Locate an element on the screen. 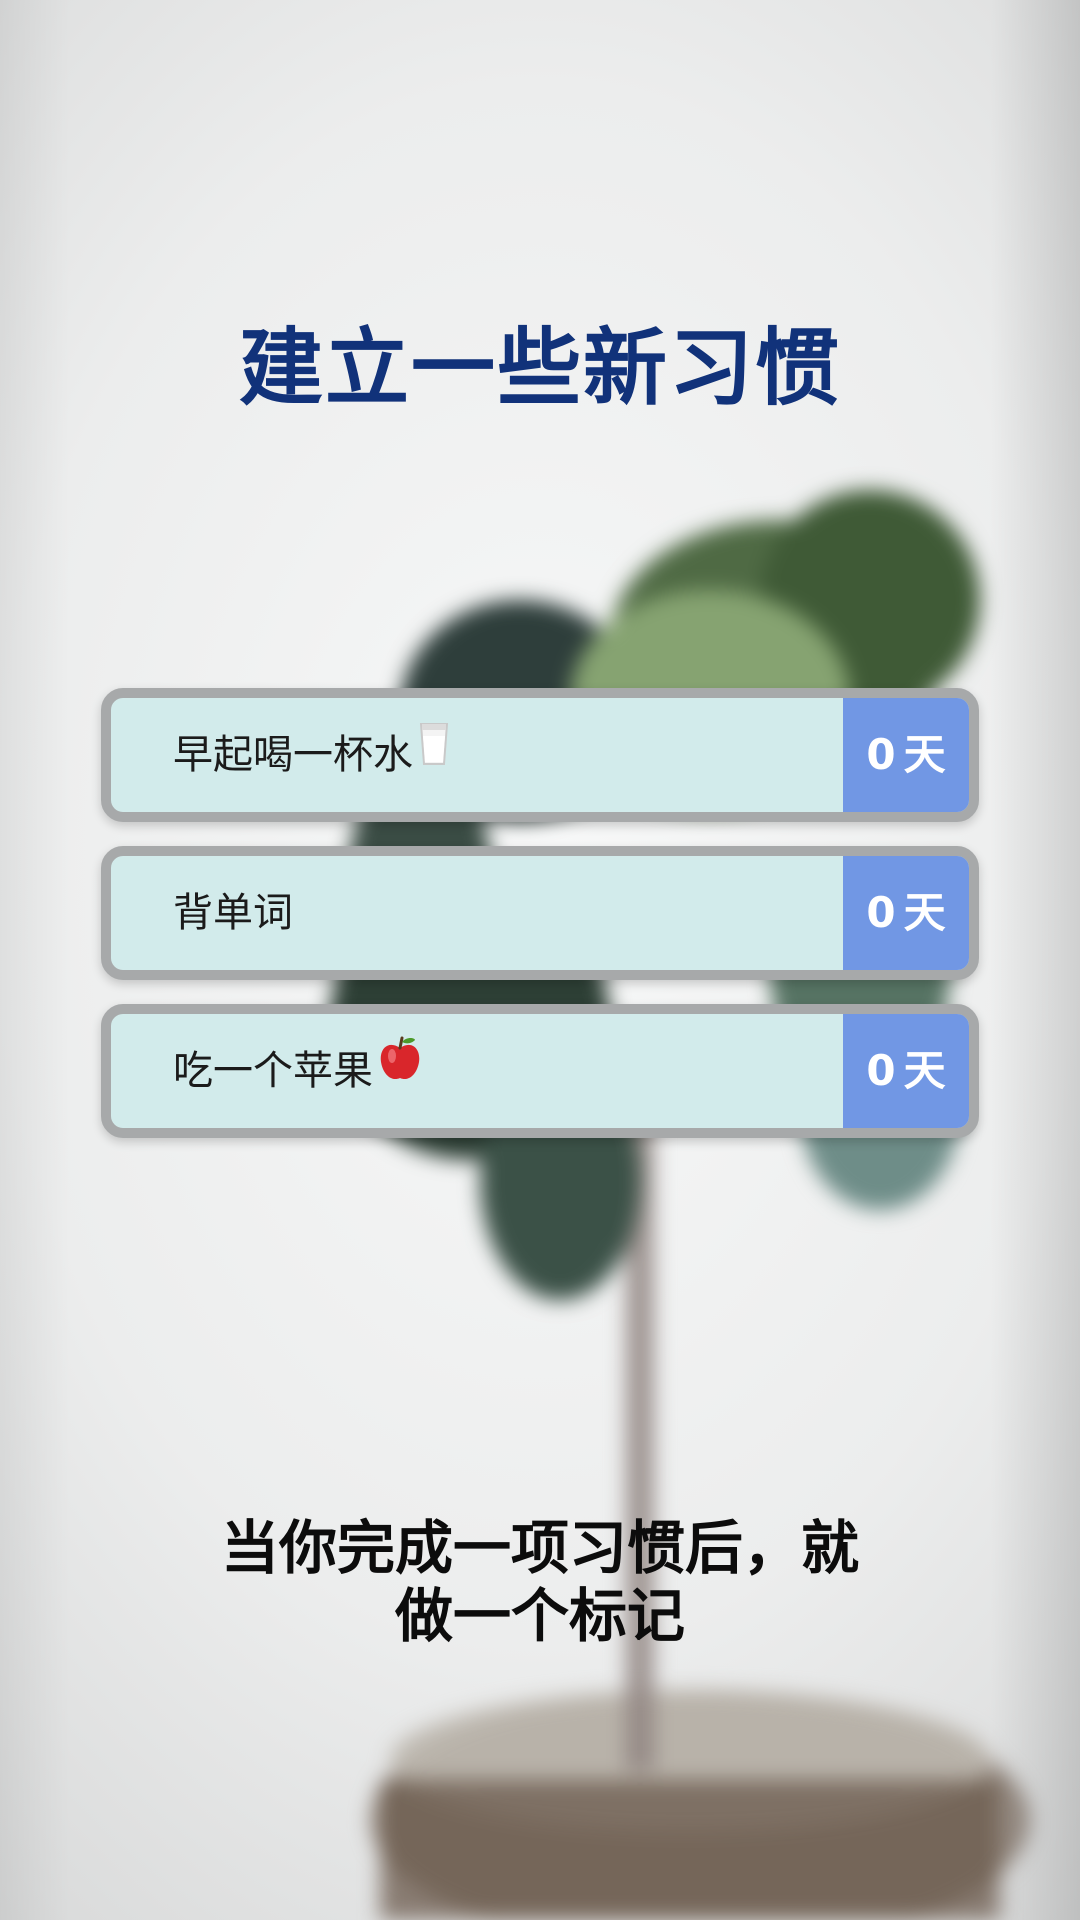 This screenshot has height=1920, width=1080. habit-item: 背单词 0天 is located at coordinates (540, 913).